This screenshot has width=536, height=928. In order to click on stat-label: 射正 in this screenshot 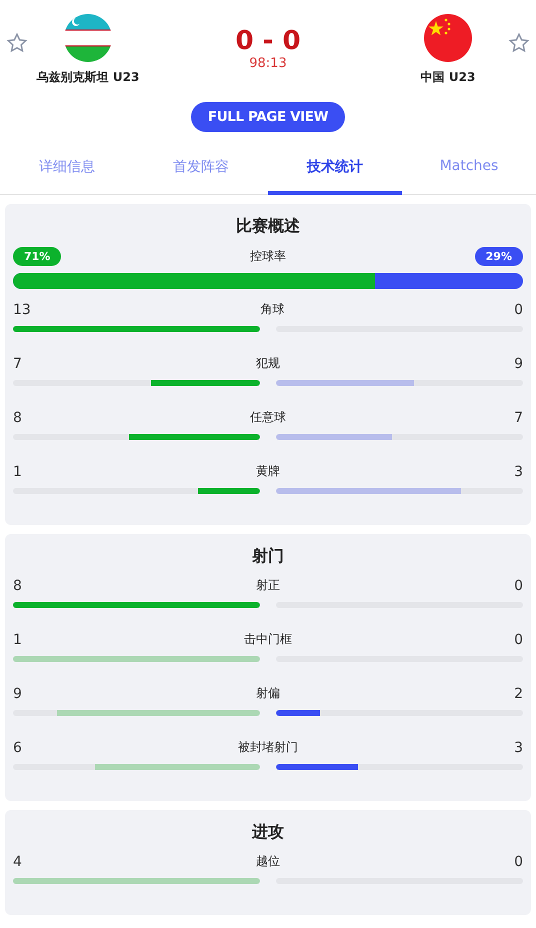, I will do `click(268, 585)`.